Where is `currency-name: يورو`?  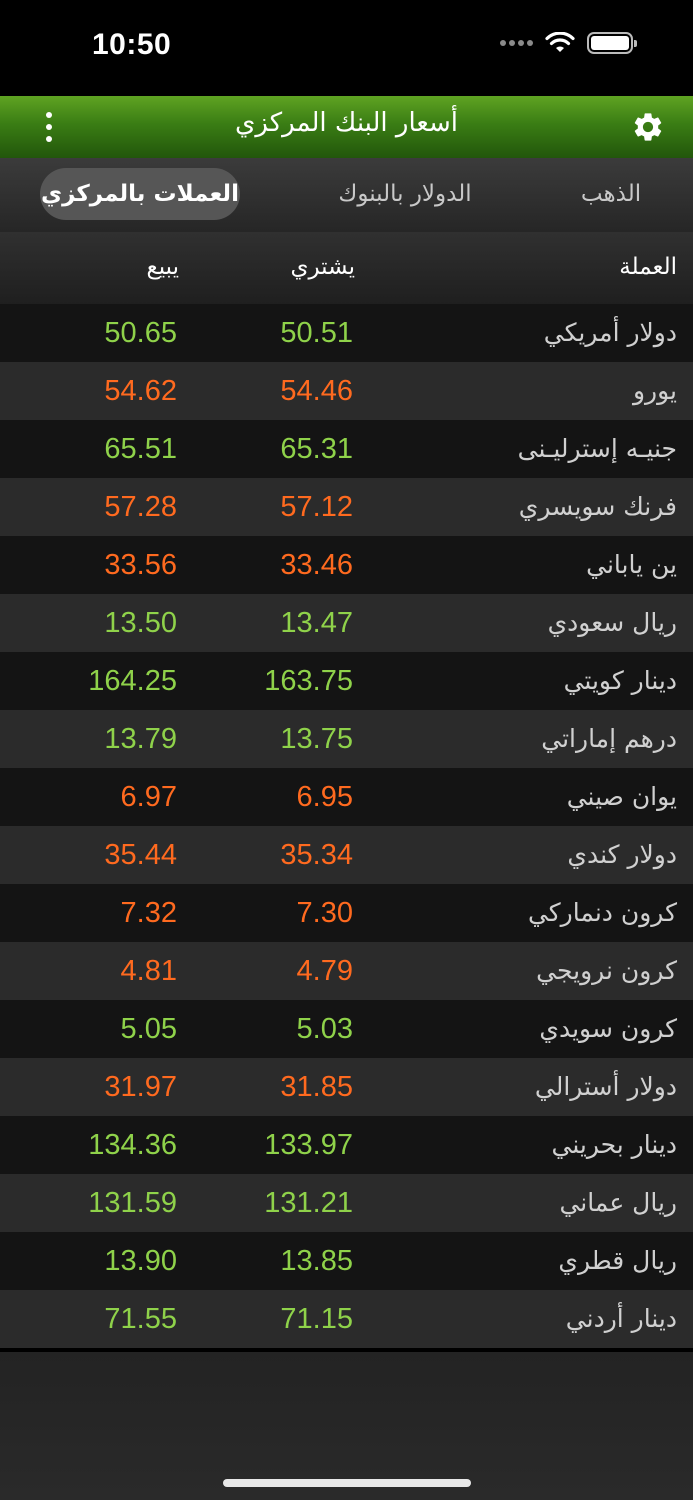
currency-name: يورو is located at coordinates (654, 390).